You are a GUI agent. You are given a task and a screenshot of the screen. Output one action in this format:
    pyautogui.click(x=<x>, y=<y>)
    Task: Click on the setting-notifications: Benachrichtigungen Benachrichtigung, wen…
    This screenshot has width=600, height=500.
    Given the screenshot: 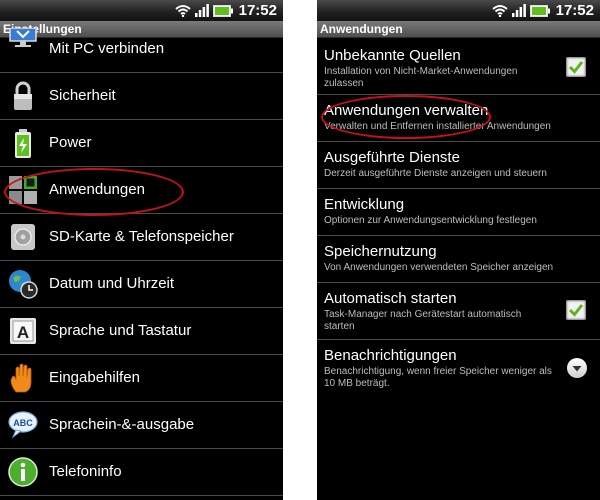 What is the action you would take?
    pyautogui.click(x=458, y=368)
    